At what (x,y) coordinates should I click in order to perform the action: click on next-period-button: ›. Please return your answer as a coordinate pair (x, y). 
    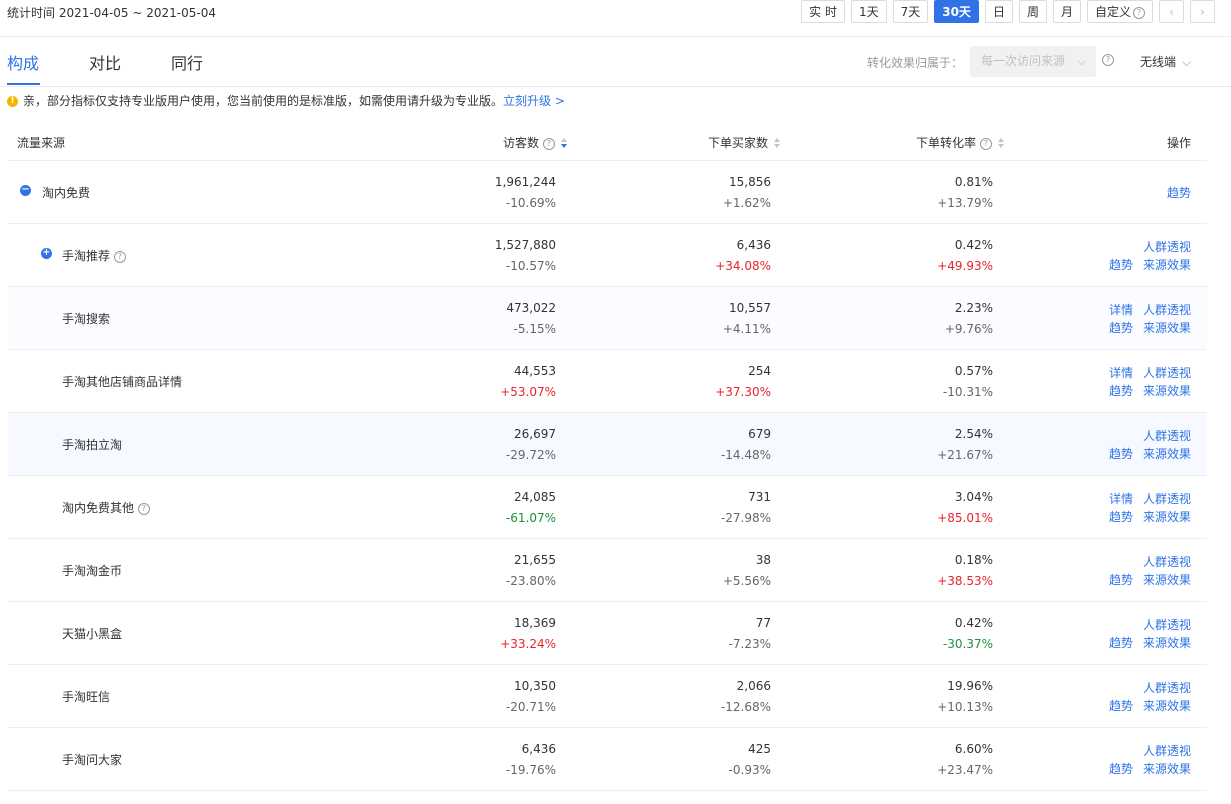
    Looking at the image, I should click on (1202, 11).